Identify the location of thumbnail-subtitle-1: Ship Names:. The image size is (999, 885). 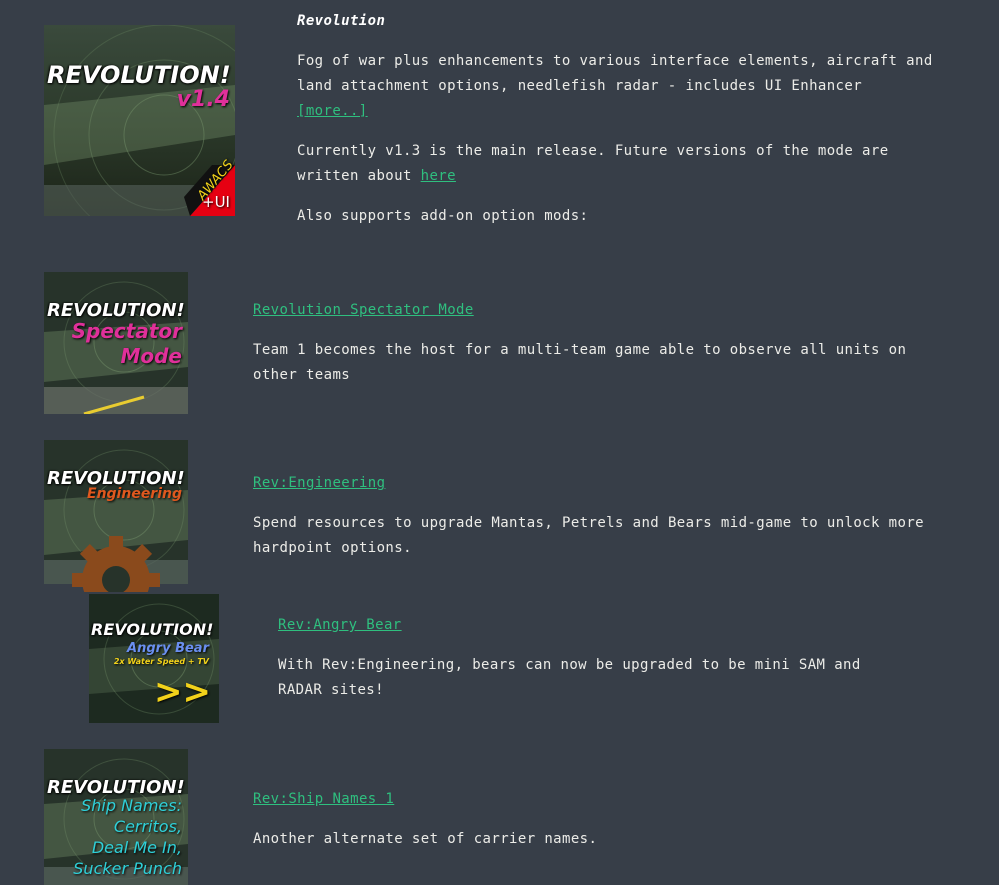
(131, 805).